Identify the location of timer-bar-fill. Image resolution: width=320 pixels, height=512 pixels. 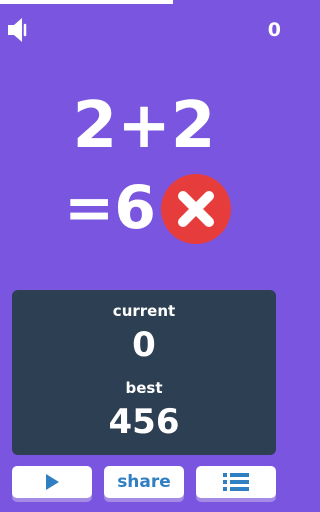
(86, 2).